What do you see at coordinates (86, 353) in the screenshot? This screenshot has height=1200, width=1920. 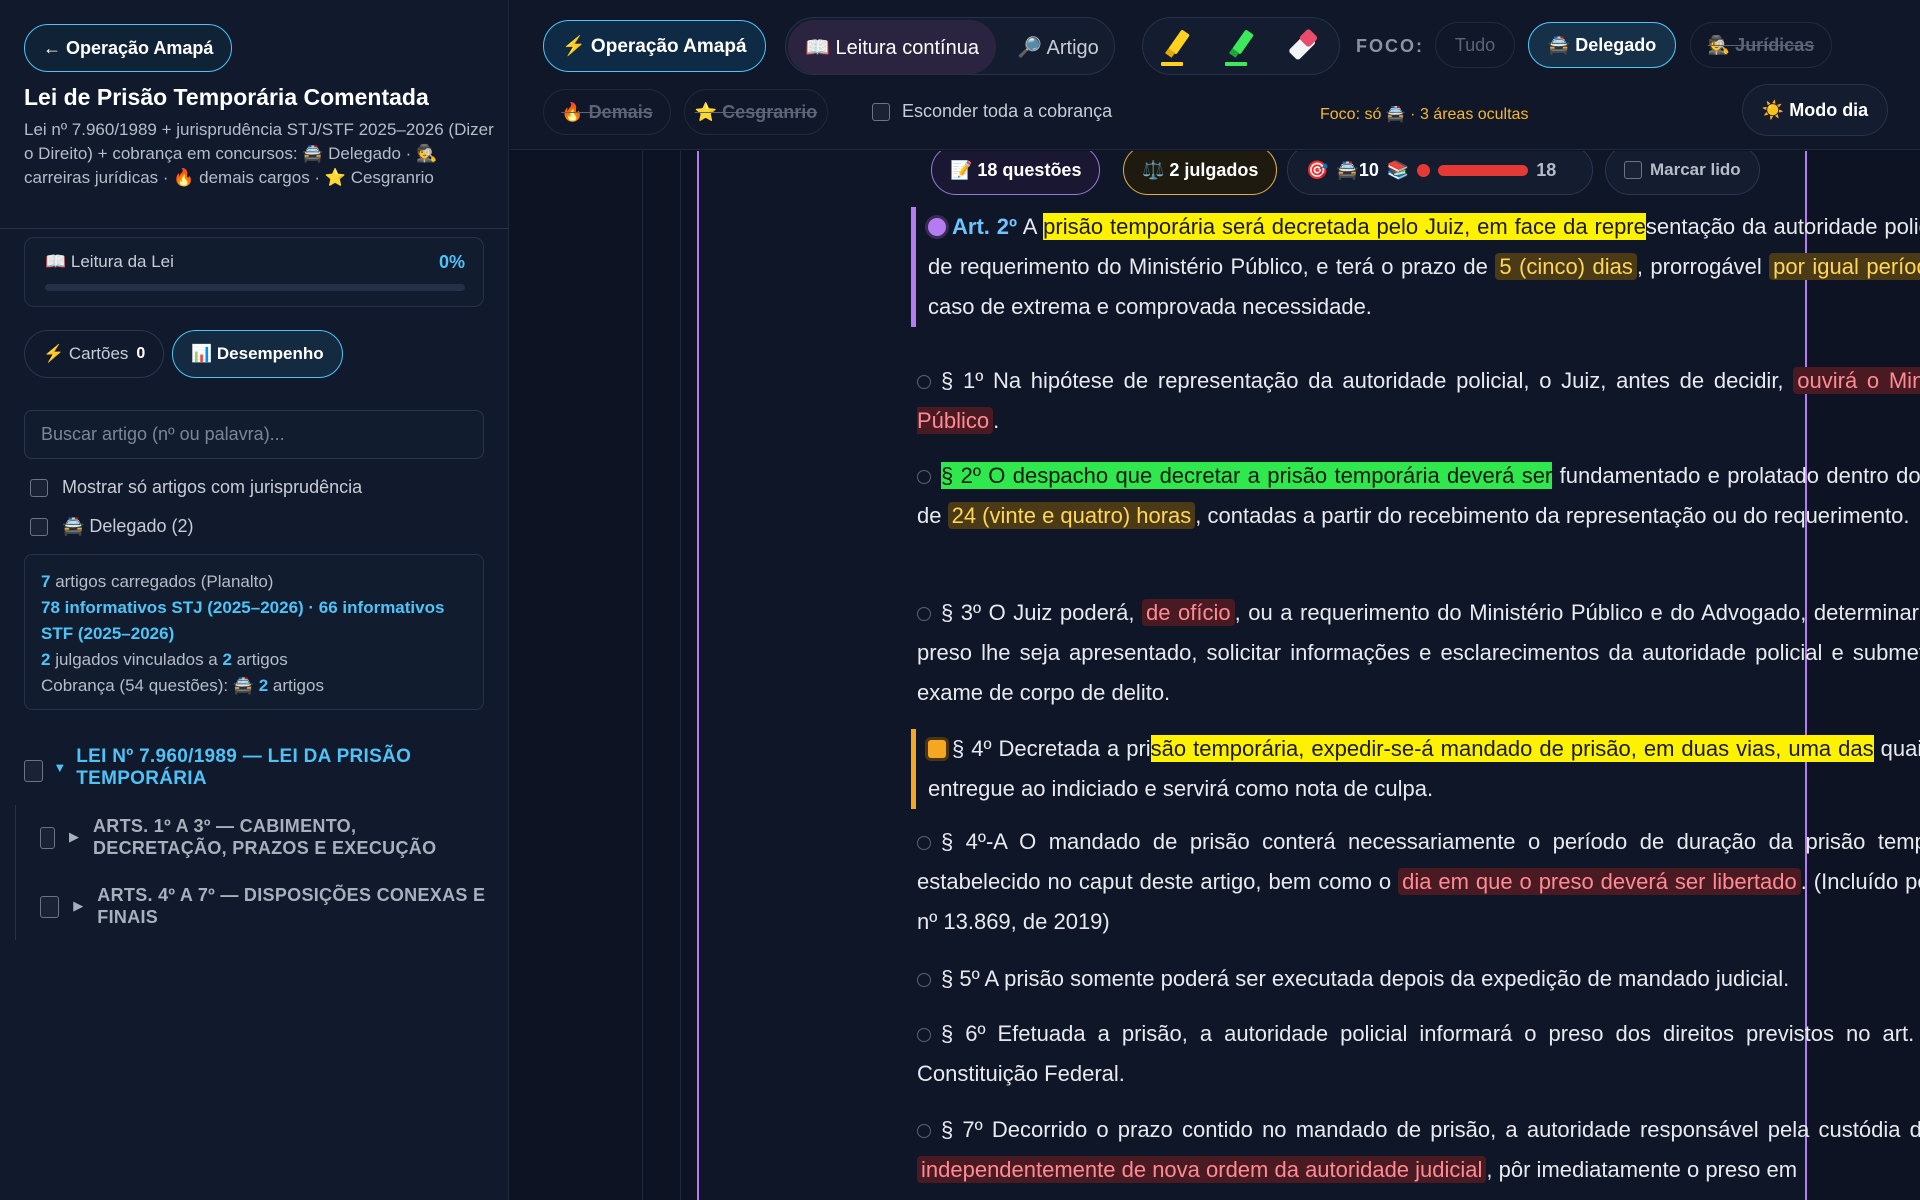 I see `cards-label: ⚡ Cartões` at bounding box center [86, 353].